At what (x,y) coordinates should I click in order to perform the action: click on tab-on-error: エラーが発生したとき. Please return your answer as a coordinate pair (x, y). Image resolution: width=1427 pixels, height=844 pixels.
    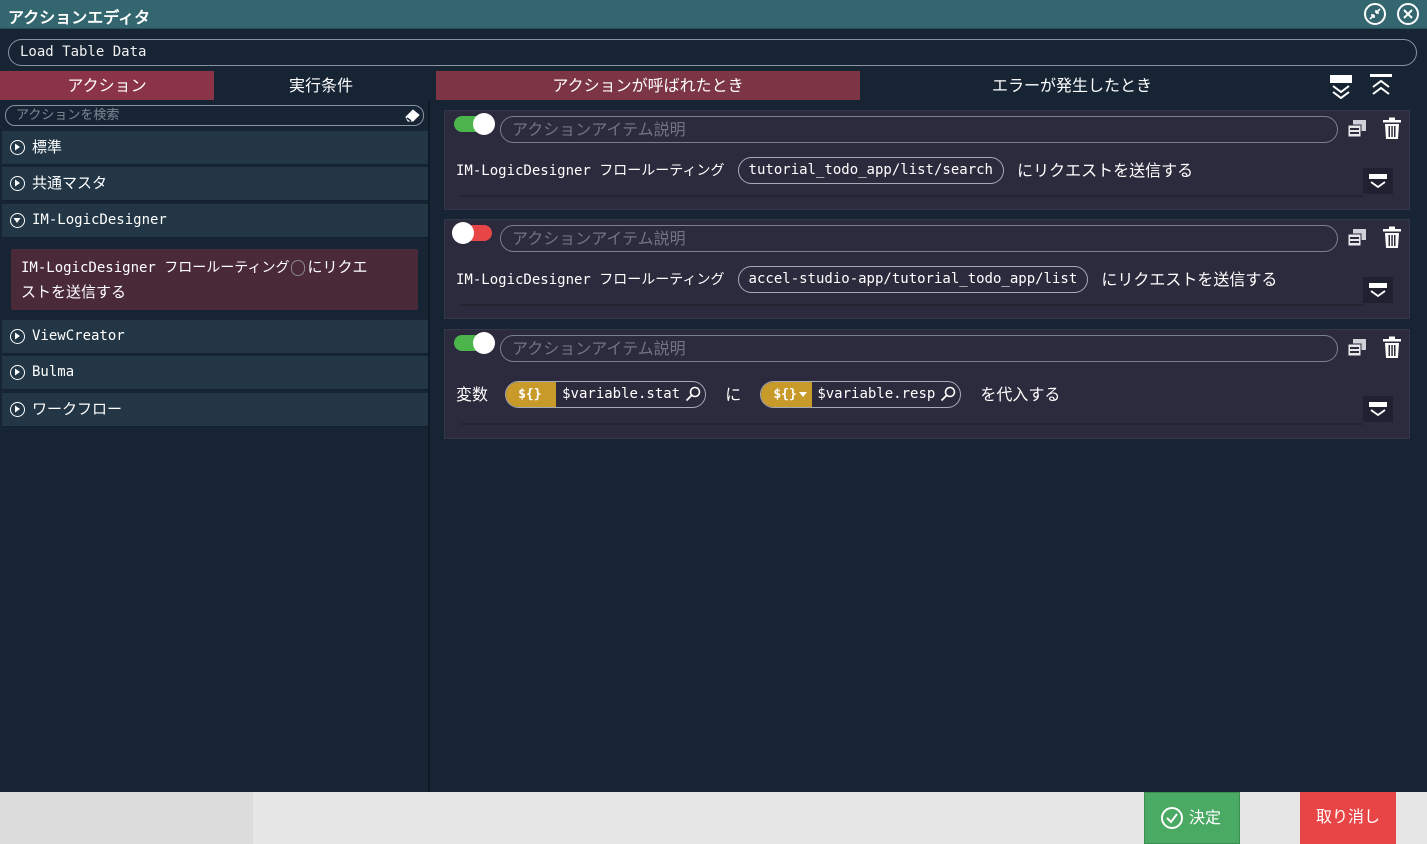
    Looking at the image, I should click on (1072, 85).